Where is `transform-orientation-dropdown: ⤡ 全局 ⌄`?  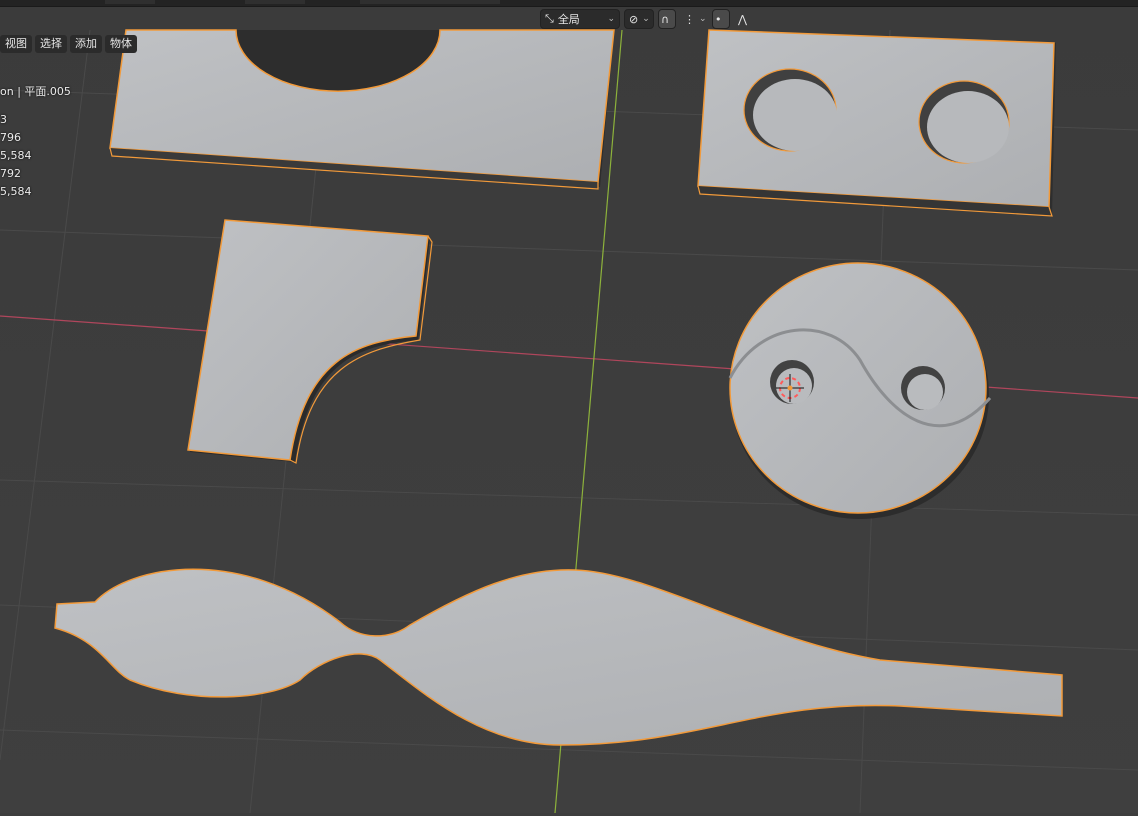 transform-orientation-dropdown: ⤡ 全局 ⌄ is located at coordinates (580, 19).